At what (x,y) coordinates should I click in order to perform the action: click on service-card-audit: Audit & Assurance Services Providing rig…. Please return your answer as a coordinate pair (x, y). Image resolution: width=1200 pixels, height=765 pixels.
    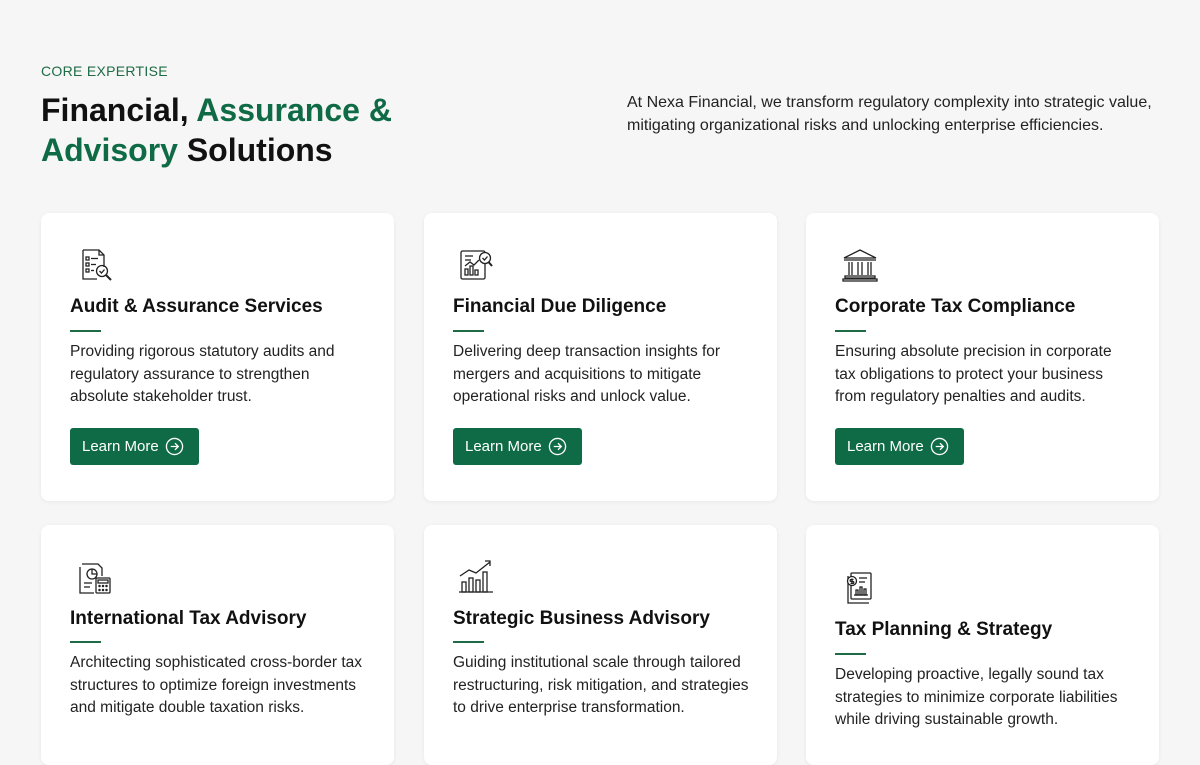
    Looking at the image, I should click on (217, 357).